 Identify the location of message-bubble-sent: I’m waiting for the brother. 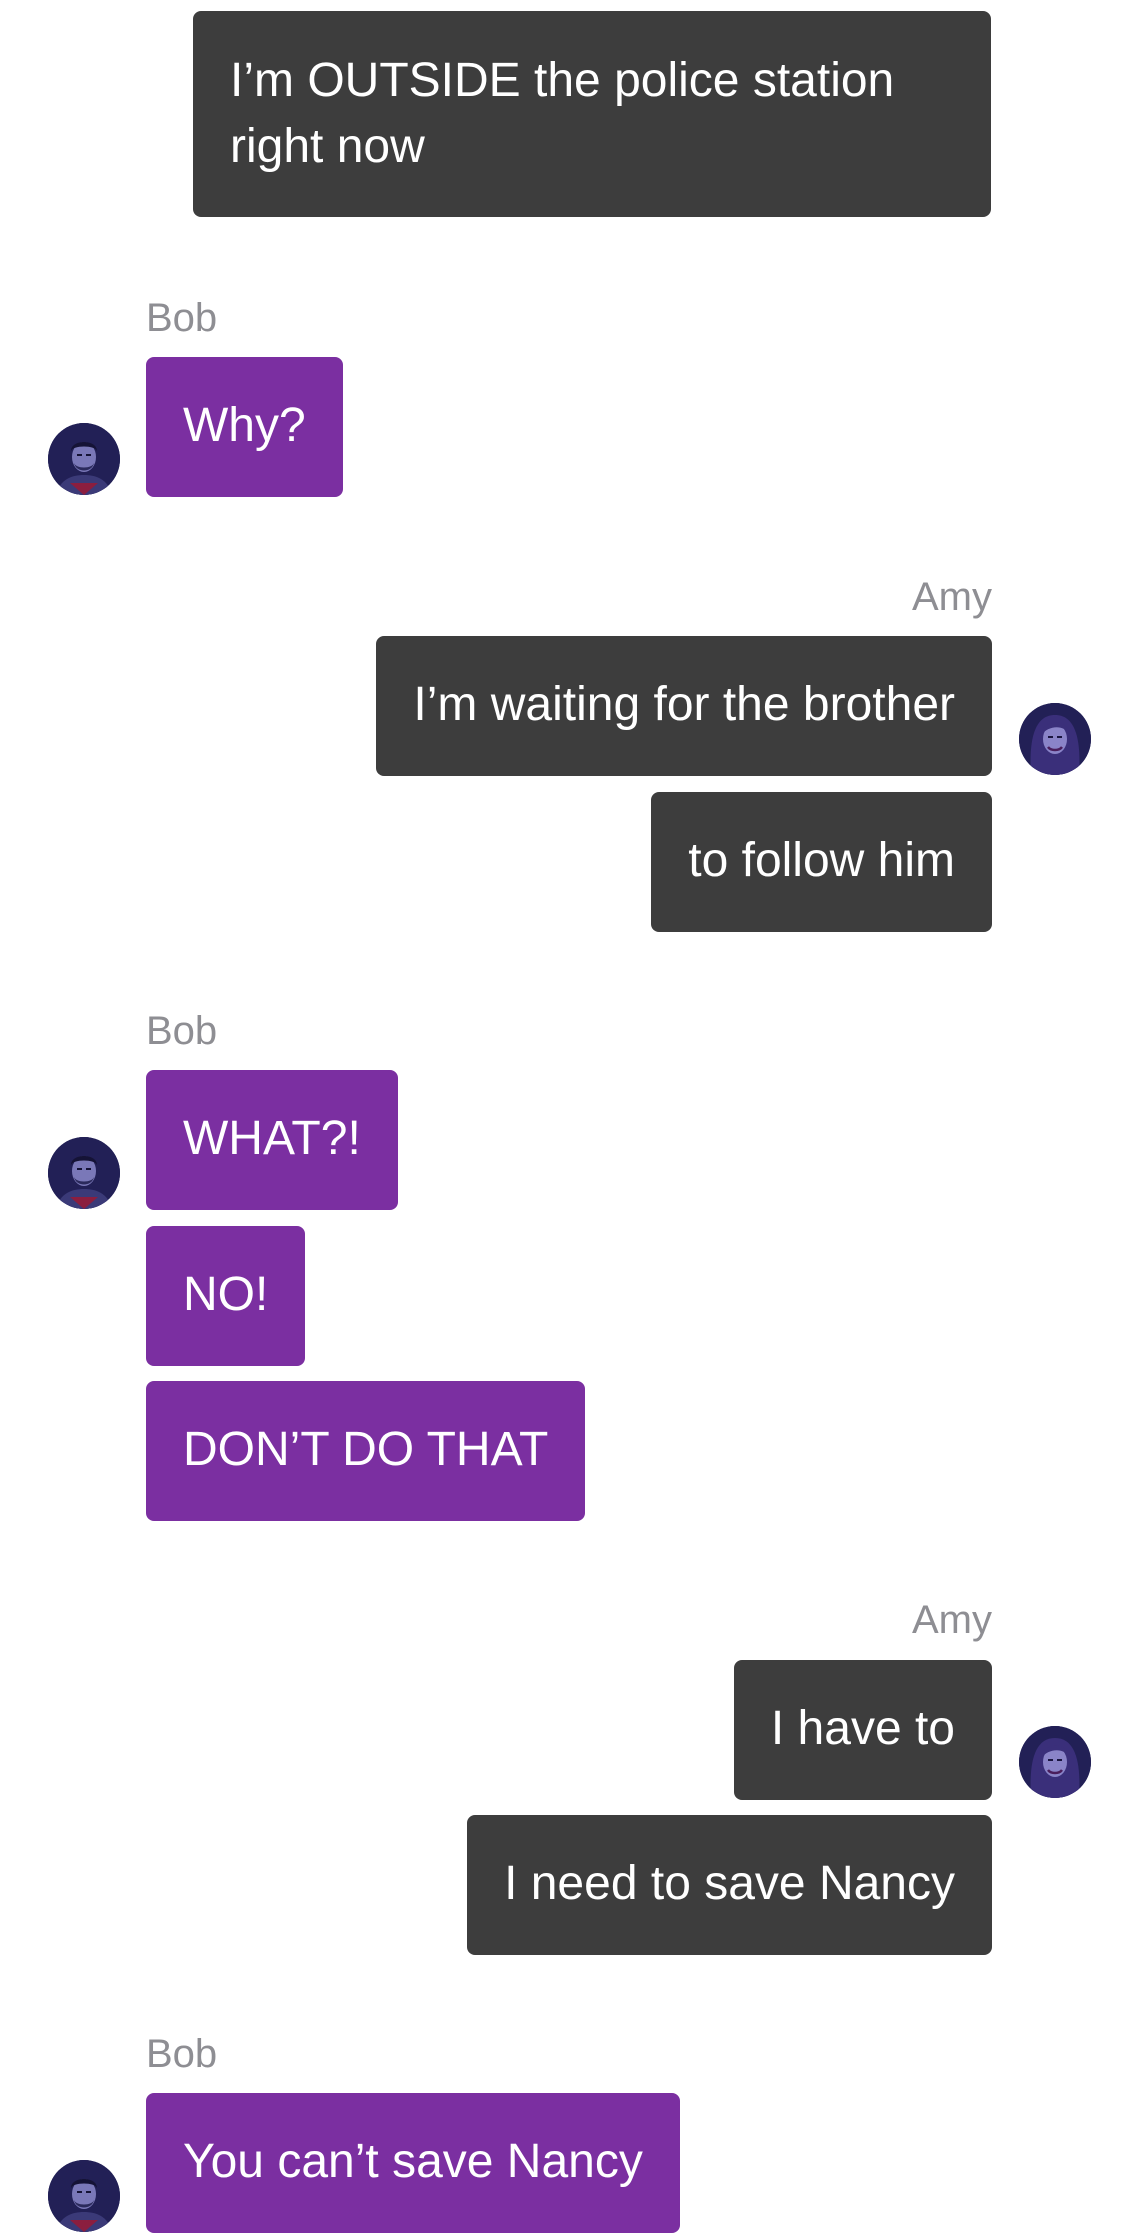
(684, 706).